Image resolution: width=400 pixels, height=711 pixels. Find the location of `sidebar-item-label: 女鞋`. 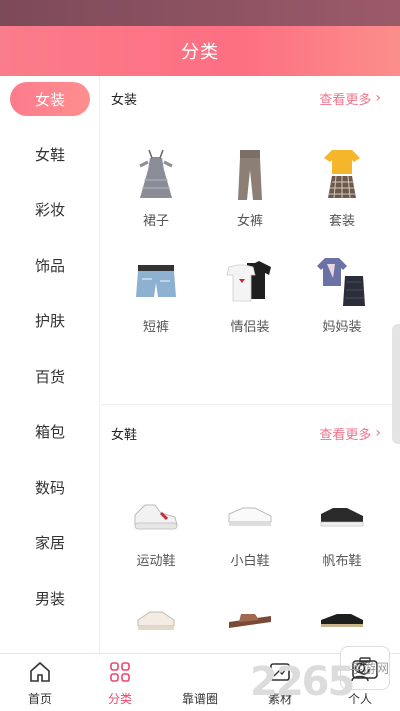

sidebar-item-label: 女鞋 is located at coordinates (49, 154).